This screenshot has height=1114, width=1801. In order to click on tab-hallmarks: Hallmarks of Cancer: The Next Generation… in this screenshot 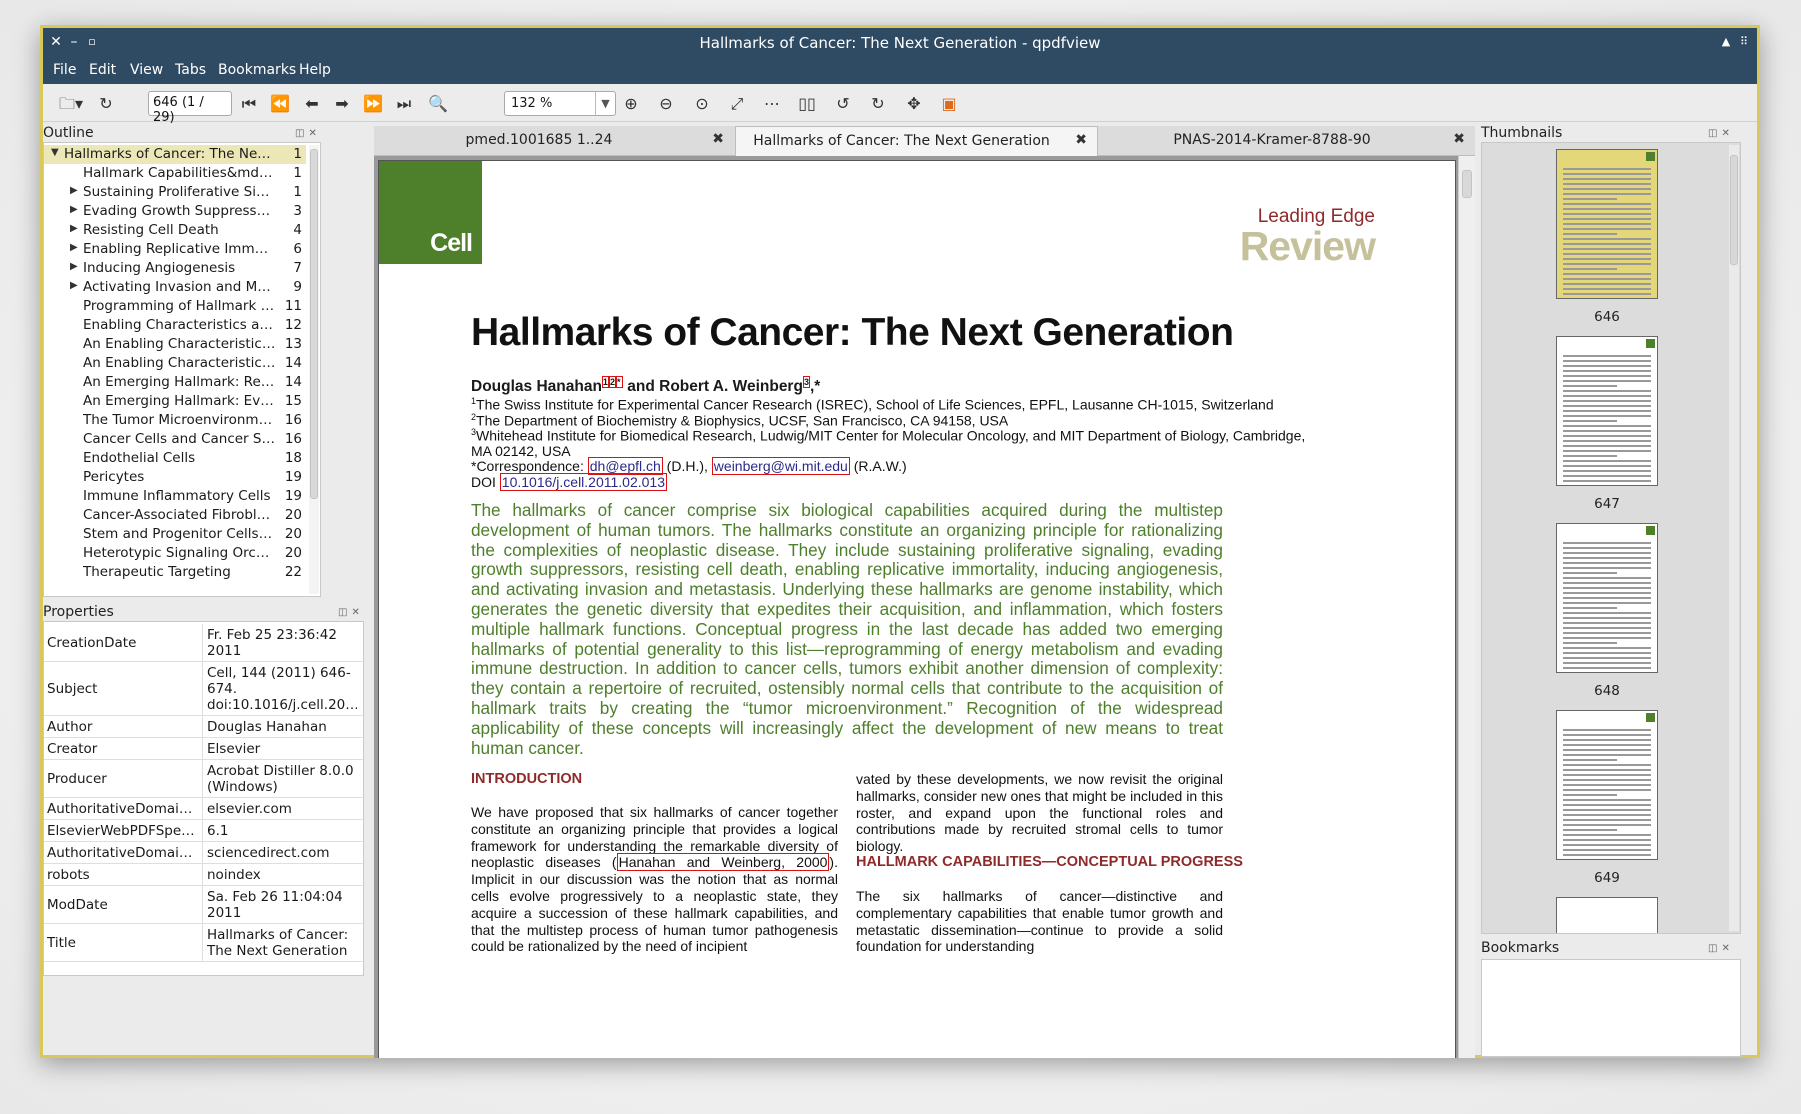, I will do `click(916, 141)`.